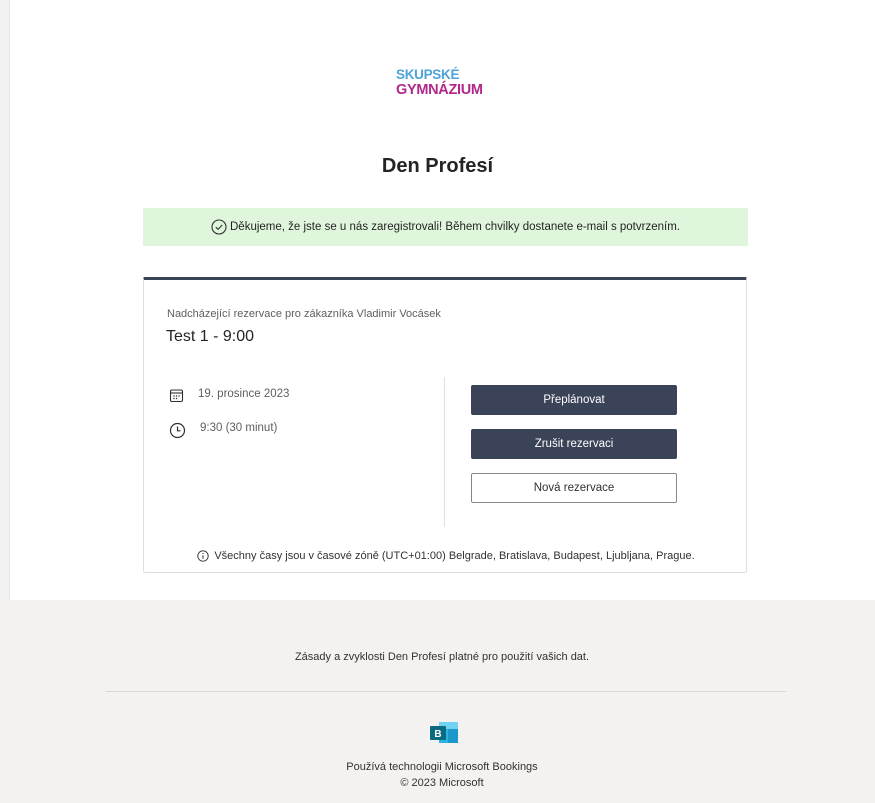 This screenshot has width=875, height=803. What do you see at coordinates (439, 89) in the screenshot?
I see `logo-line-bottom: GYMNÁZIUM` at bounding box center [439, 89].